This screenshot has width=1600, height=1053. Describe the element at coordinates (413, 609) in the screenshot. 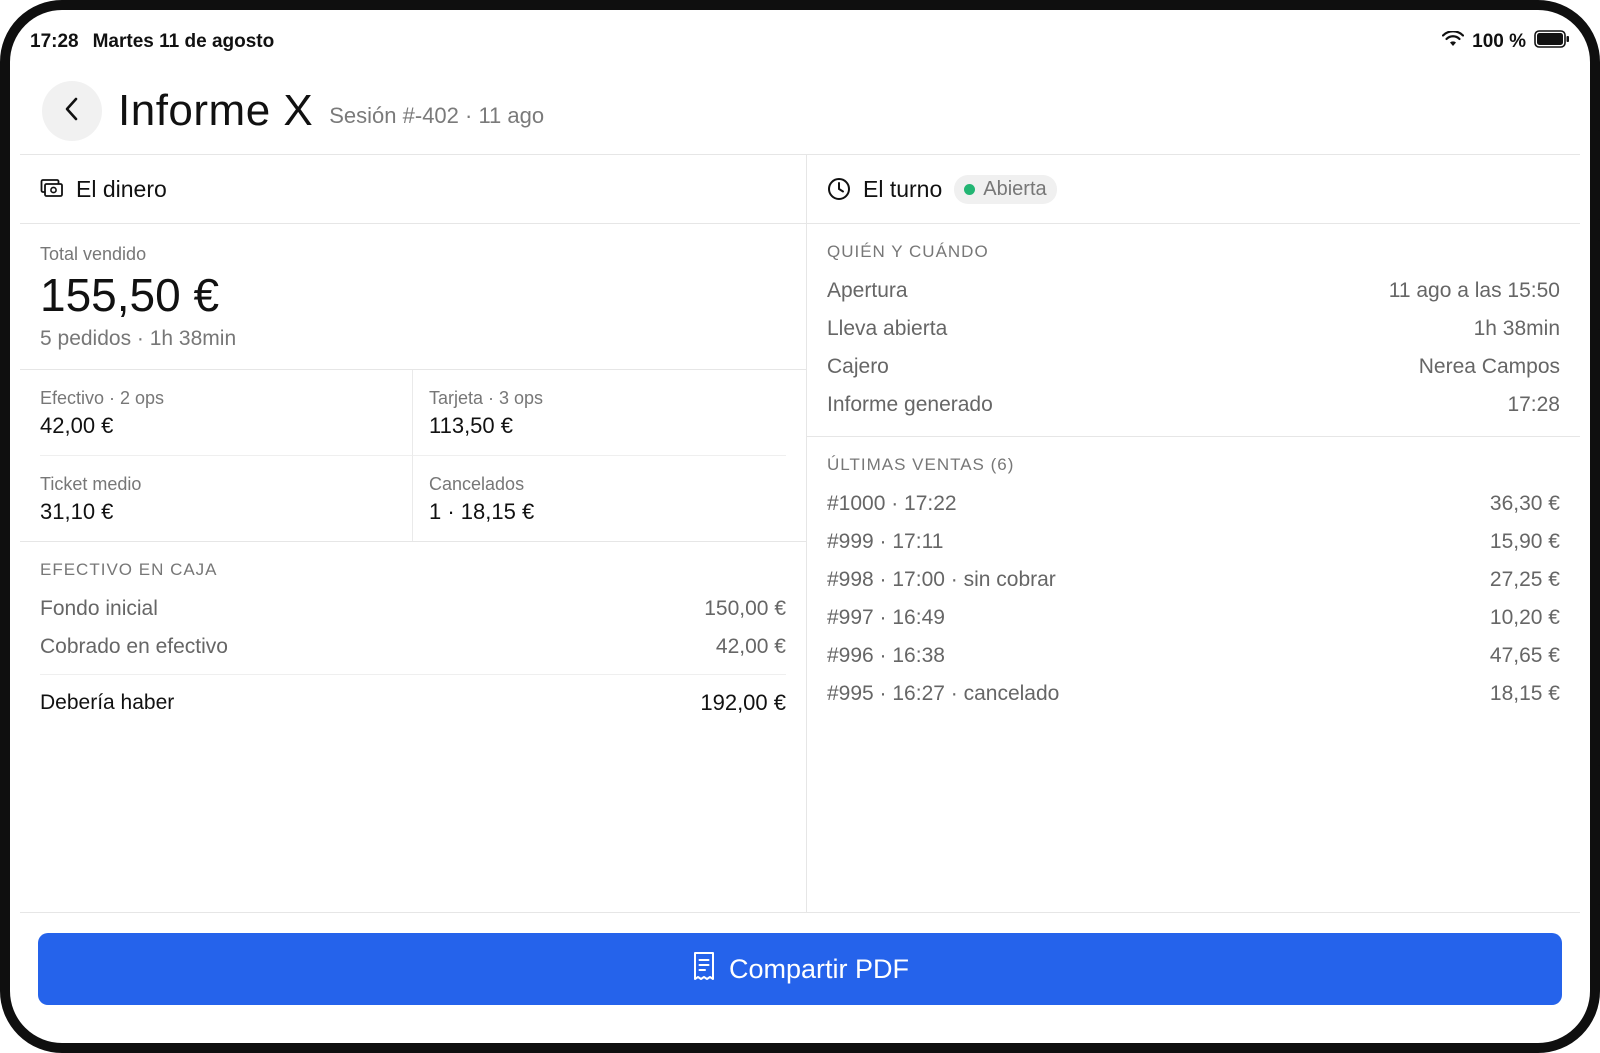

I see `cash-row-initial: Fondo inicial 150,00 €` at that location.